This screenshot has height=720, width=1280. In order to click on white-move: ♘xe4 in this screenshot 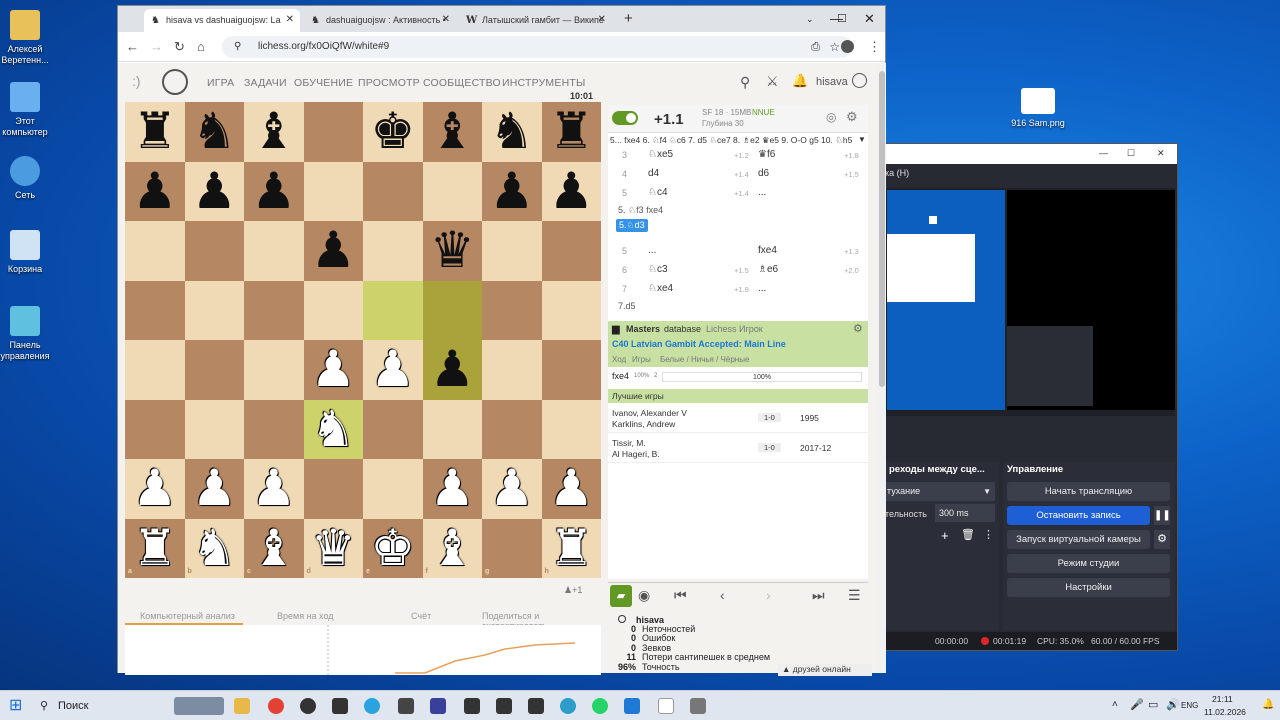, I will do `click(660, 288)`.